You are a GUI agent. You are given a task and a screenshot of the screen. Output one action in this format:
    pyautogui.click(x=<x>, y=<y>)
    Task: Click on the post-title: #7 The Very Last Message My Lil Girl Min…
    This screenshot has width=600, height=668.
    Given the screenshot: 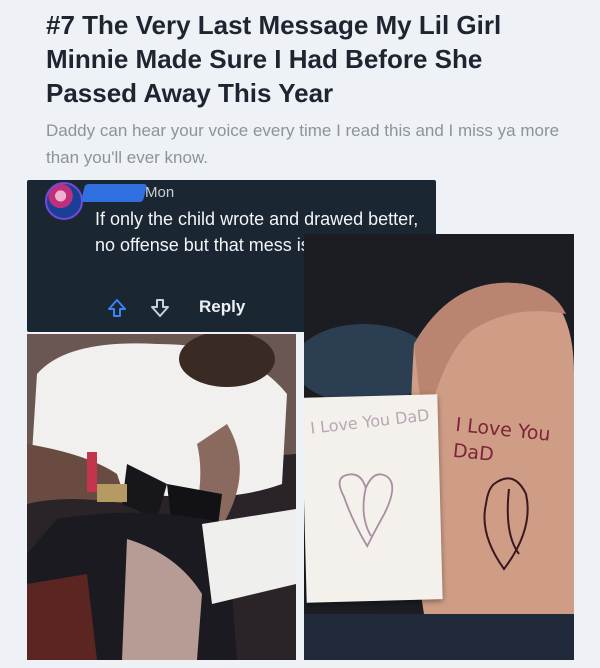 What is the action you would take?
    pyautogui.click(x=274, y=59)
    